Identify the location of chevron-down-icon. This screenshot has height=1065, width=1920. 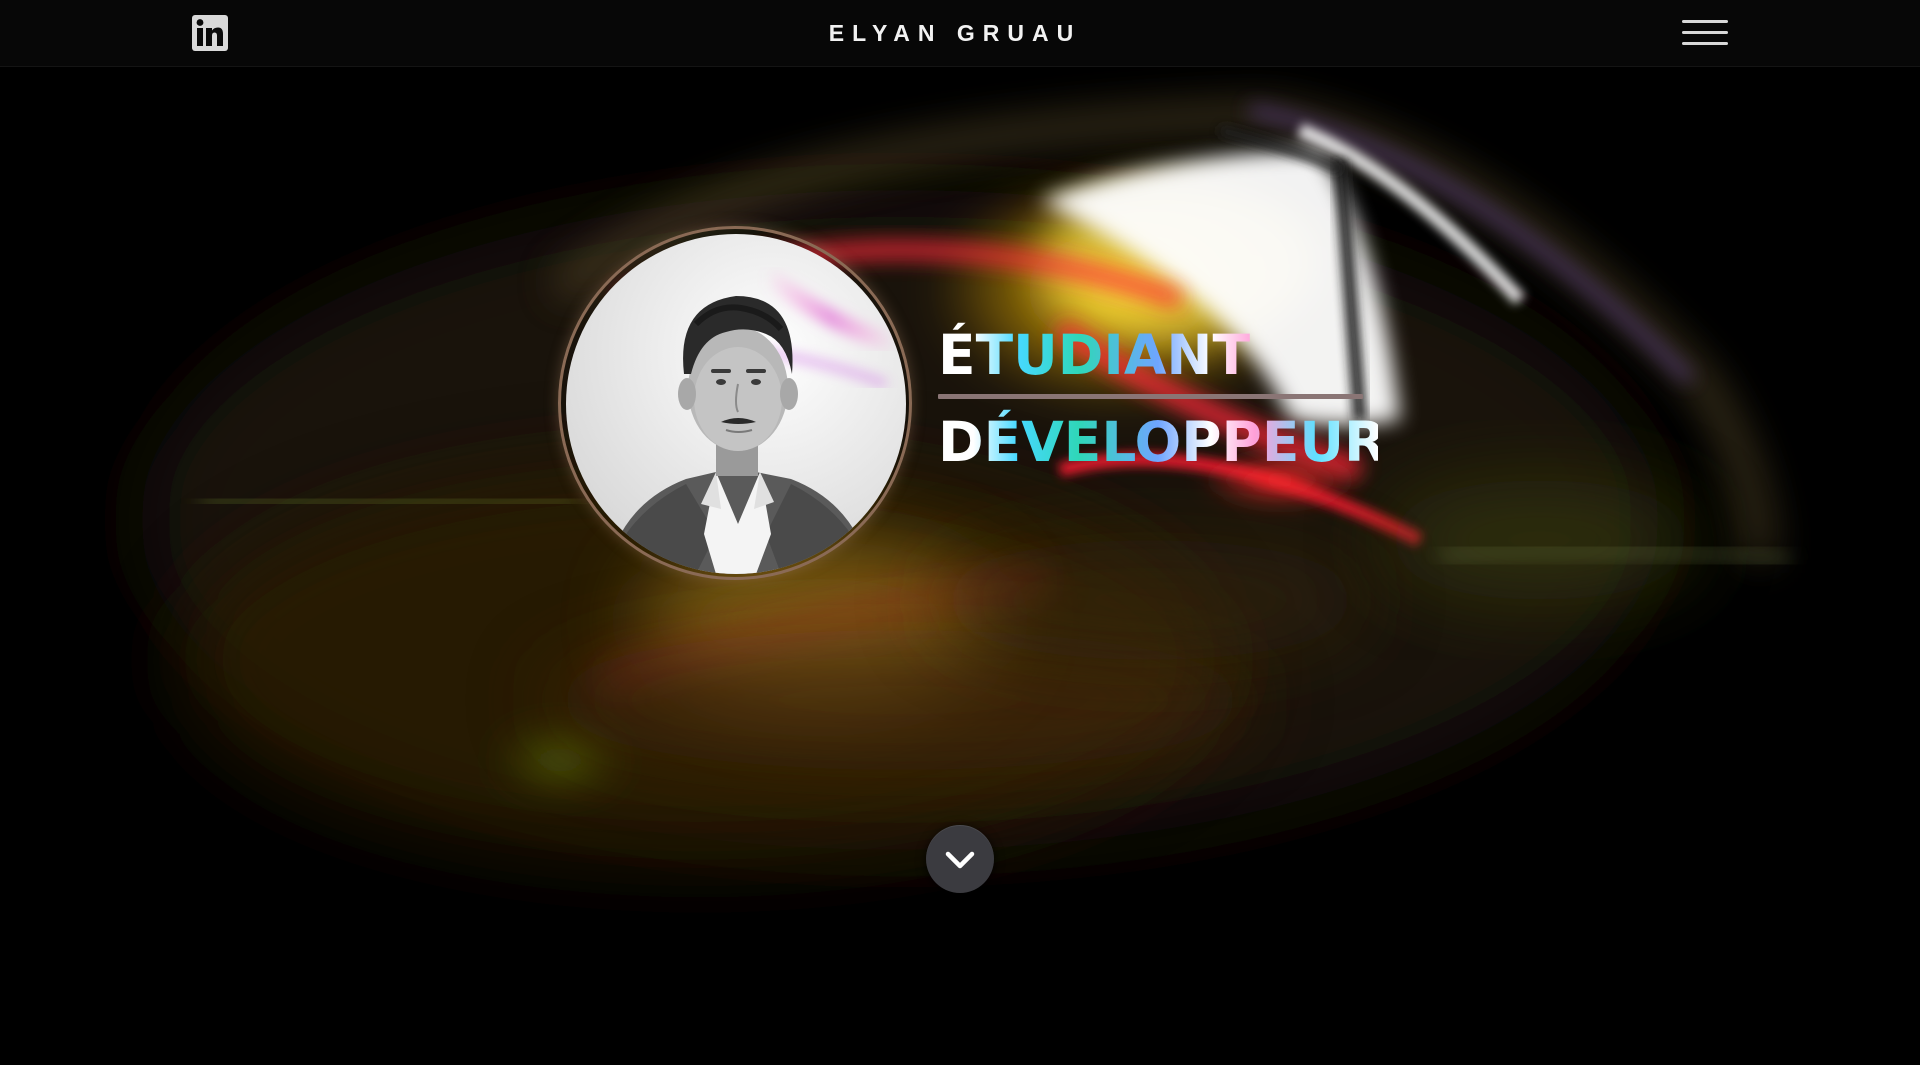
(960, 860).